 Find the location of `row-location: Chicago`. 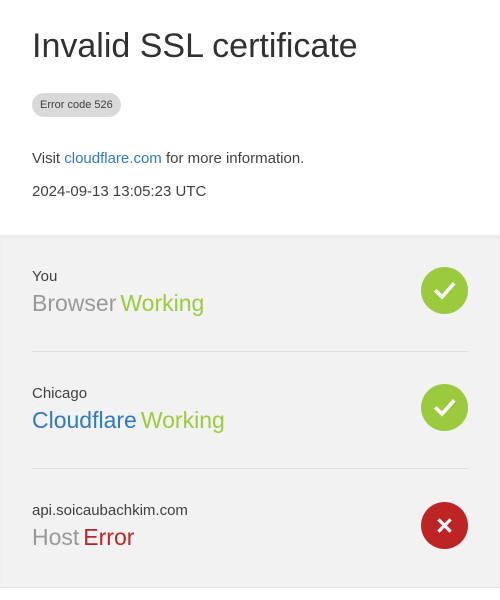

row-location: Chicago is located at coordinates (60, 393).